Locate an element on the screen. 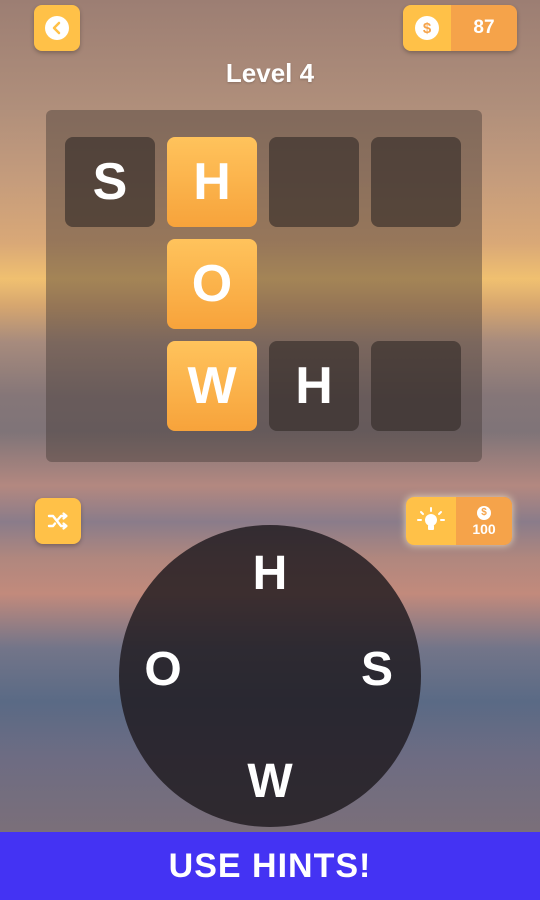  wheel-letter-h: H is located at coordinates (270, 573).